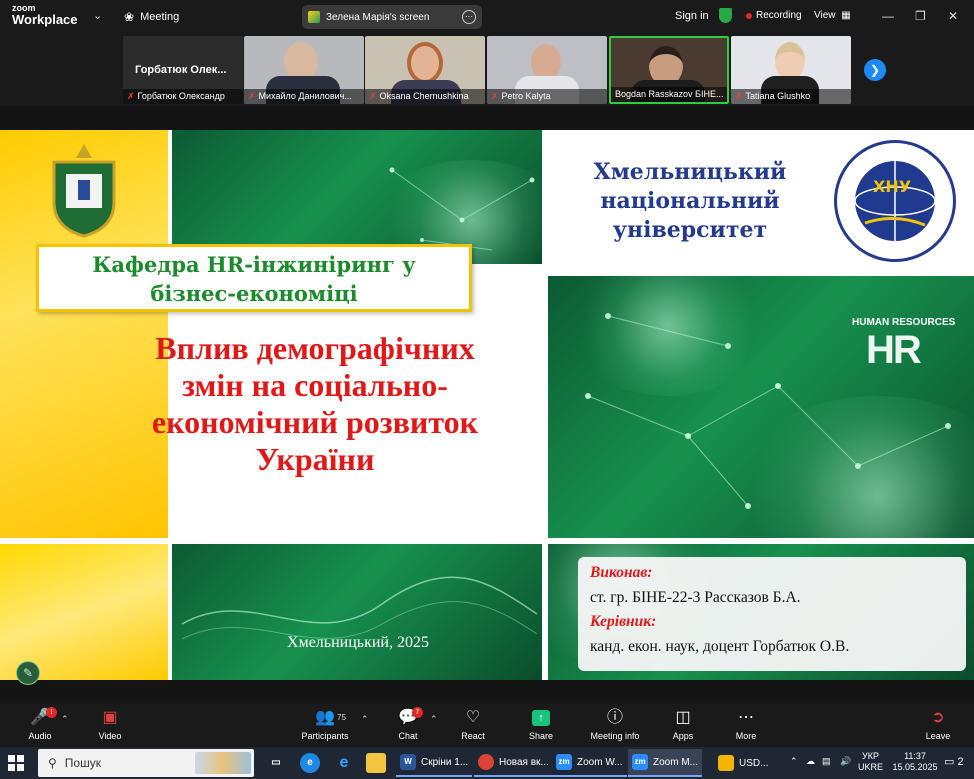 The image size is (974, 779). What do you see at coordinates (276, 763) in the screenshot?
I see `task-view-icon: ▭` at bounding box center [276, 763].